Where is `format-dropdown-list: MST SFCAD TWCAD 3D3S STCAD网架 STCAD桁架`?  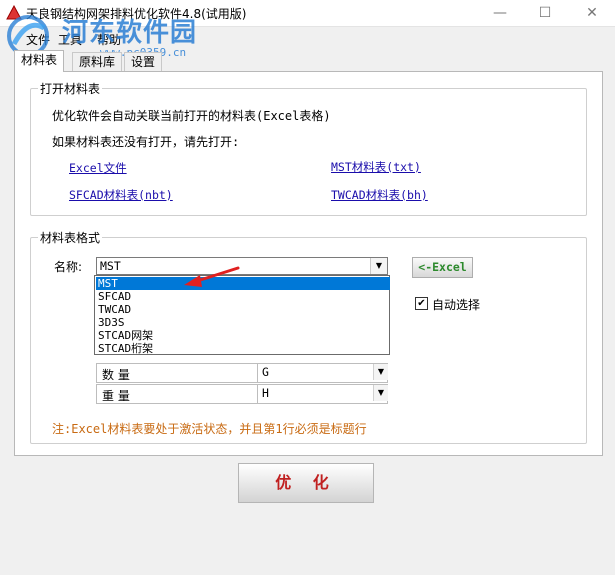 format-dropdown-list: MST SFCAD TWCAD 3D3S STCAD网架 STCAD桁架 is located at coordinates (242, 315).